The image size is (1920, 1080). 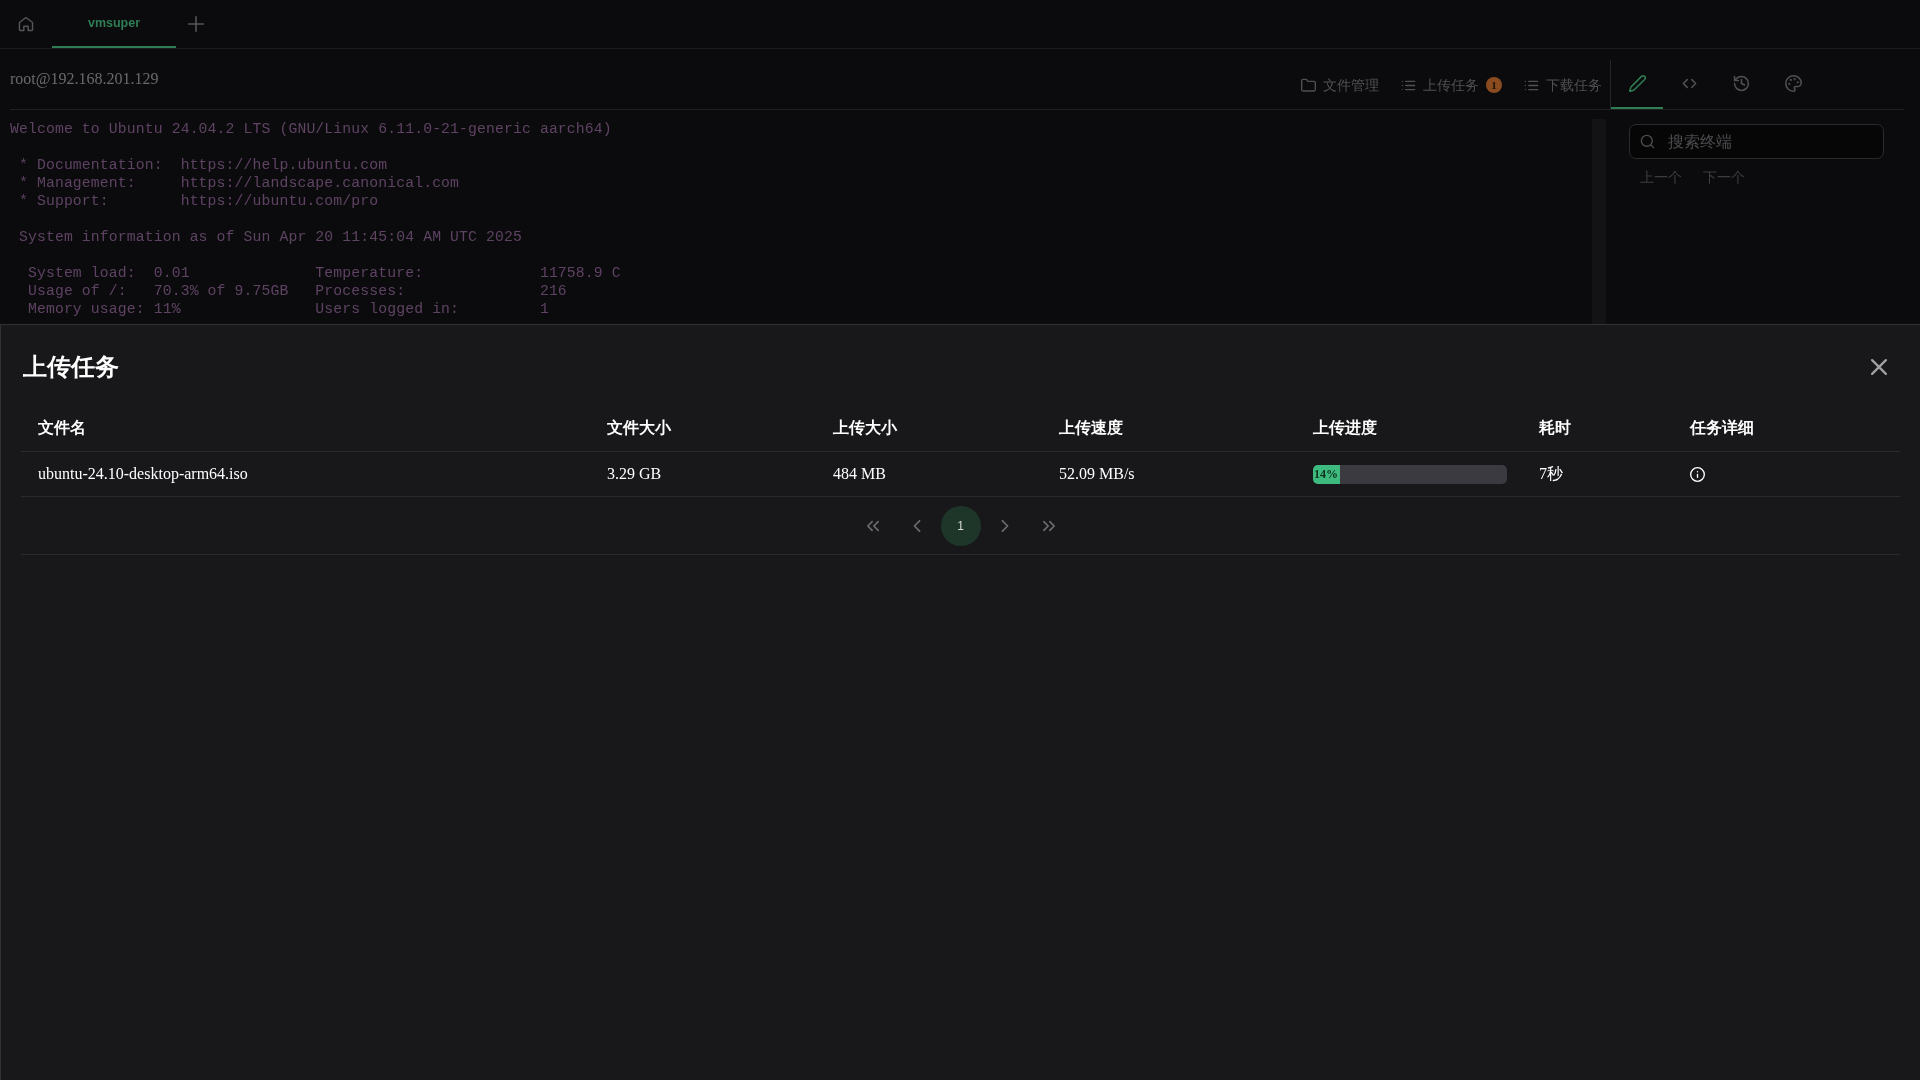 What do you see at coordinates (639, 427) in the screenshot?
I see `column-header: 文件大小` at bounding box center [639, 427].